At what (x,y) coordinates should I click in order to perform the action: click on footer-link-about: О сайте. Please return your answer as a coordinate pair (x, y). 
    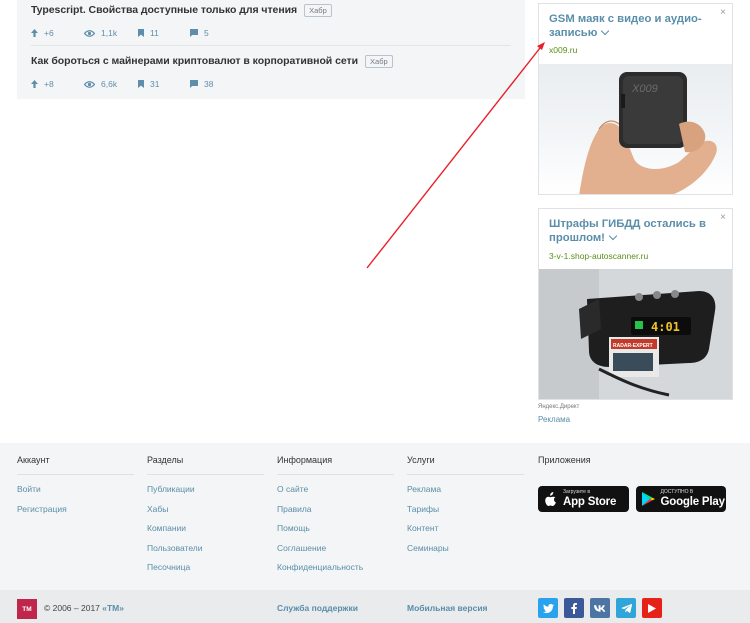
    Looking at the image, I should click on (335, 494).